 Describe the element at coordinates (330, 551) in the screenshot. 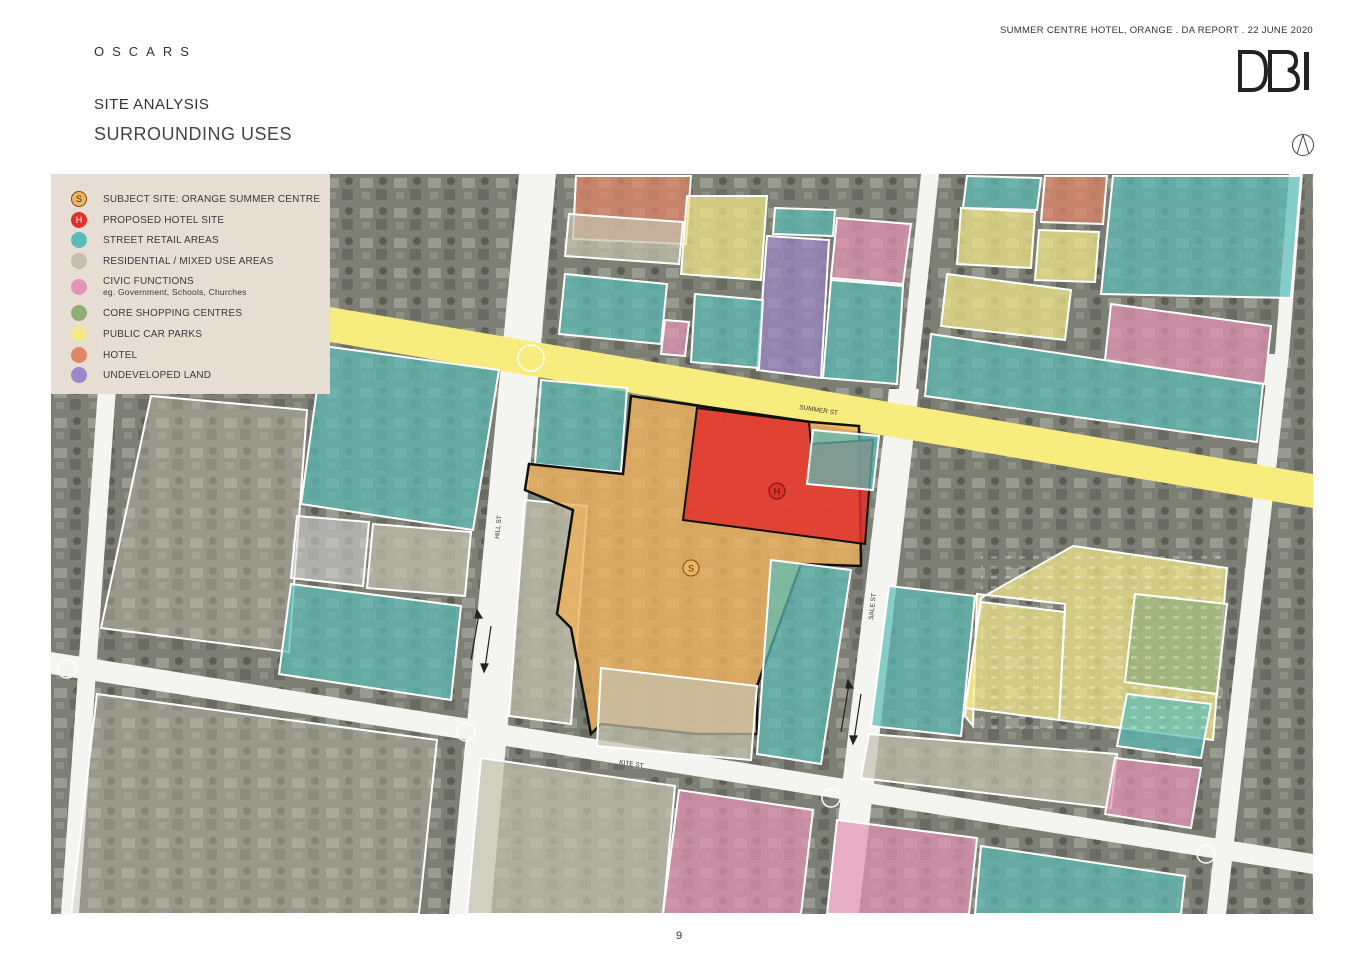

I see `parcel-vacant-lot` at that location.